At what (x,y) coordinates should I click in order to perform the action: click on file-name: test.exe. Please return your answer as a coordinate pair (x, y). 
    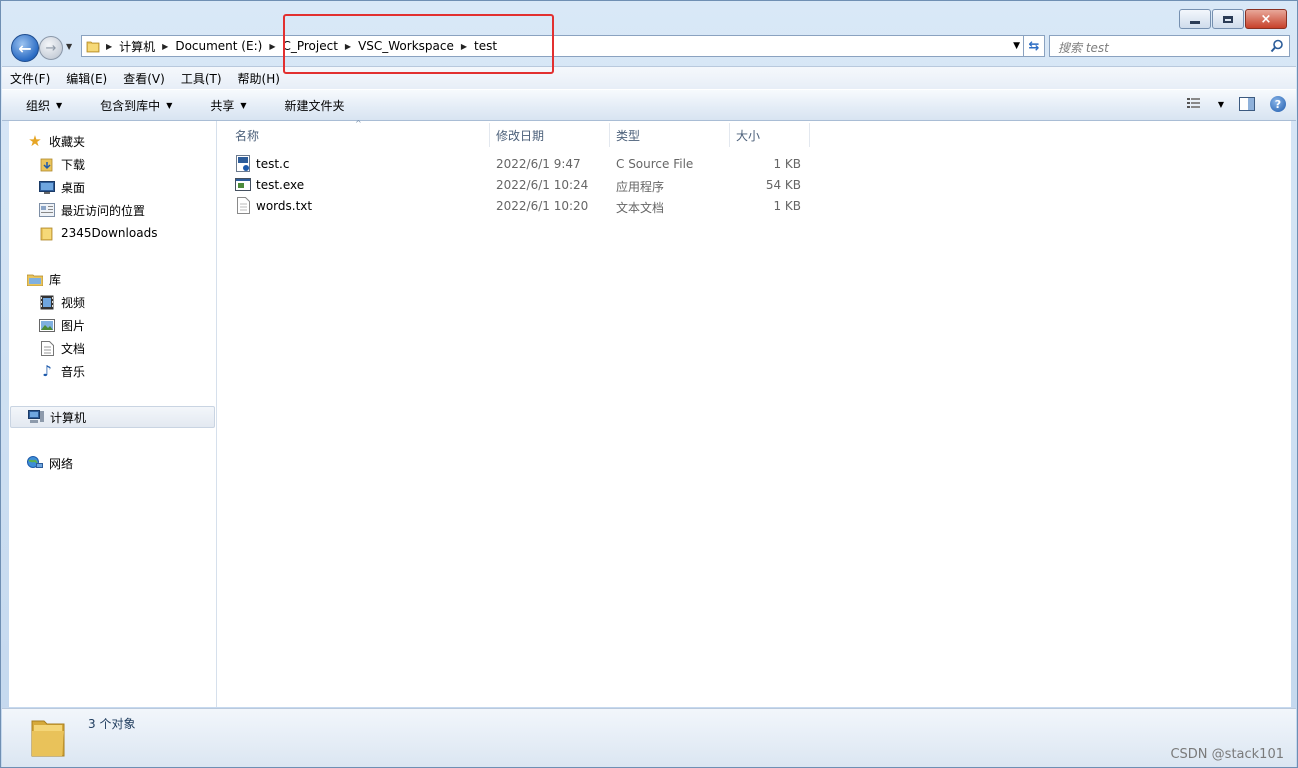
    Looking at the image, I should click on (280, 185).